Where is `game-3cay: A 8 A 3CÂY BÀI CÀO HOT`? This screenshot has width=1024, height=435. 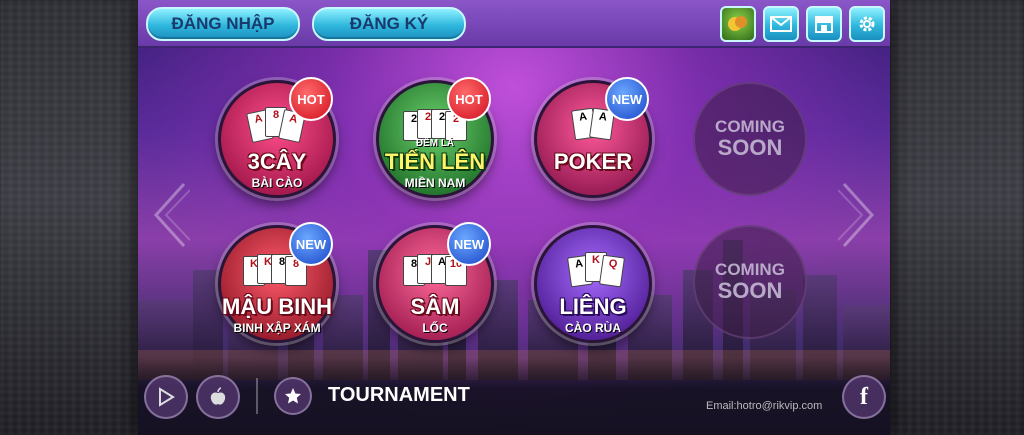
game-3cay: A 8 A 3CÂY BÀI CÀO HOT is located at coordinates (277, 137).